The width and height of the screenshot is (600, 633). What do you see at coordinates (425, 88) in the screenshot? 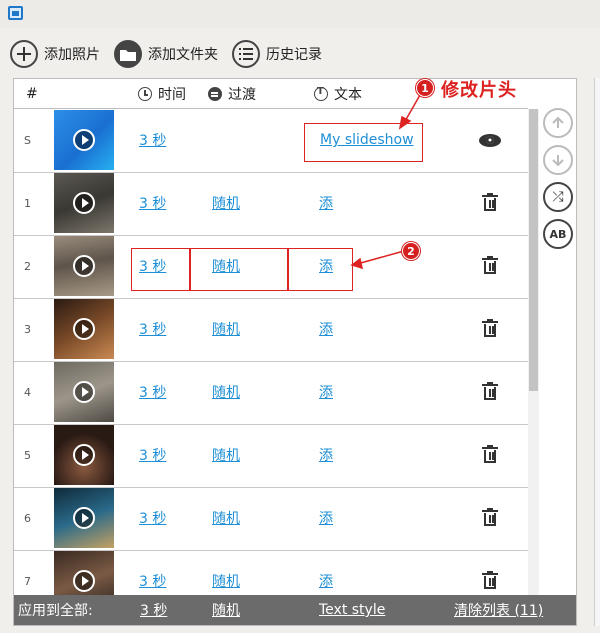
I see `annotation-badge-1: 1` at bounding box center [425, 88].